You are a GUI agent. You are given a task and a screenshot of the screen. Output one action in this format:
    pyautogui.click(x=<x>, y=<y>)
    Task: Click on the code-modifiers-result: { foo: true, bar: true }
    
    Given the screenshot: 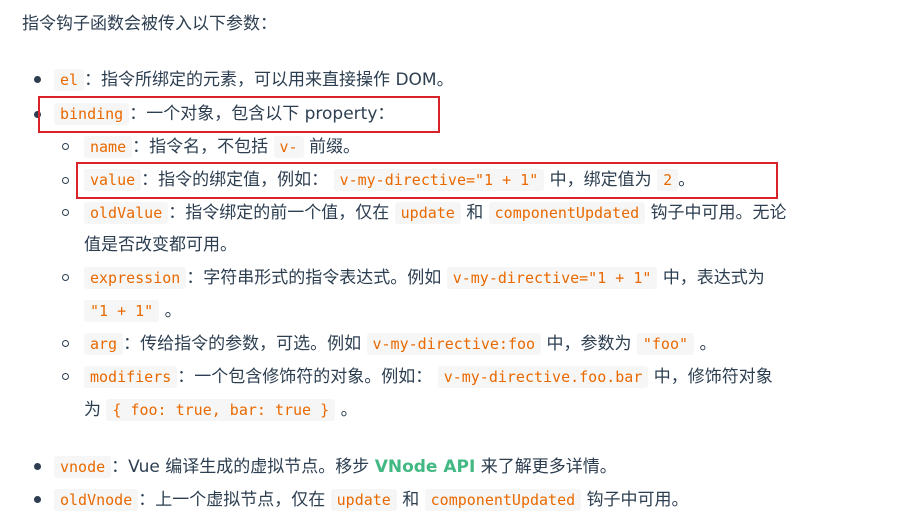 What is the action you would take?
    pyautogui.click(x=221, y=410)
    